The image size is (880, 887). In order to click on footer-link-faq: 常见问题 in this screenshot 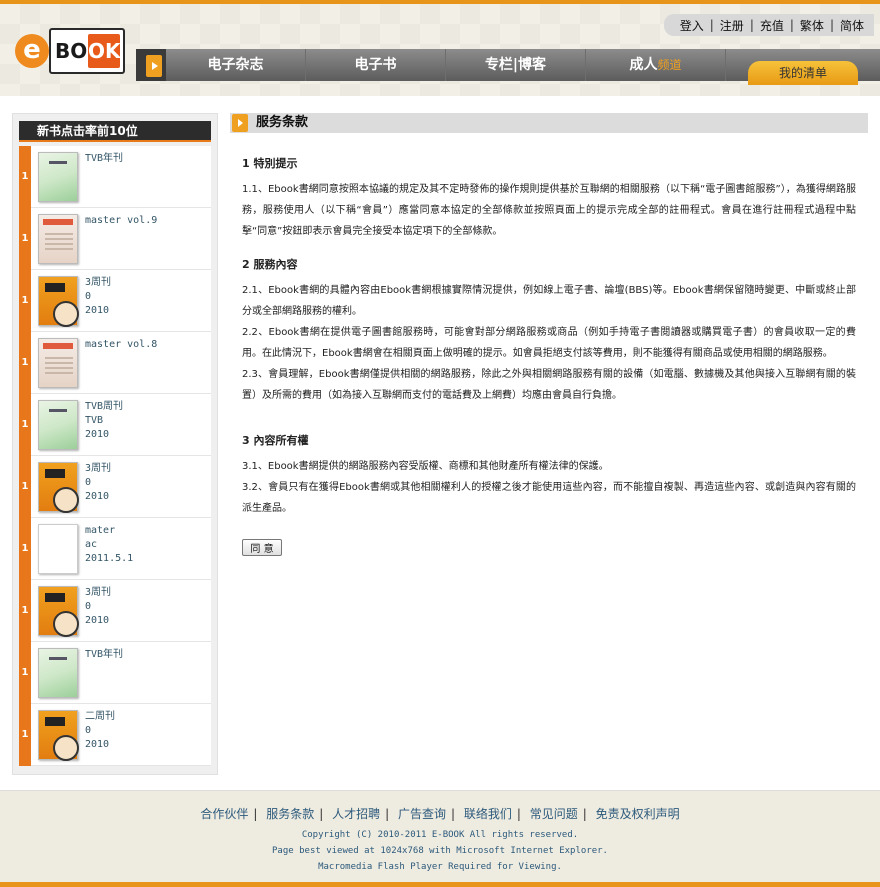, I will do `click(554, 814)`.